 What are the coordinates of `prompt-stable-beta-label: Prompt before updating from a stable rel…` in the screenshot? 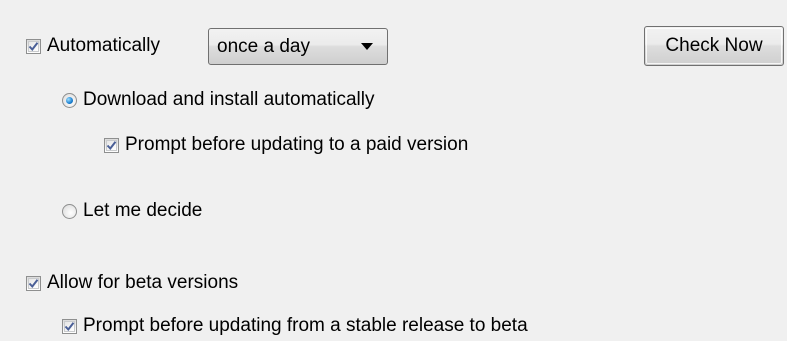 It's located at (305, 325).